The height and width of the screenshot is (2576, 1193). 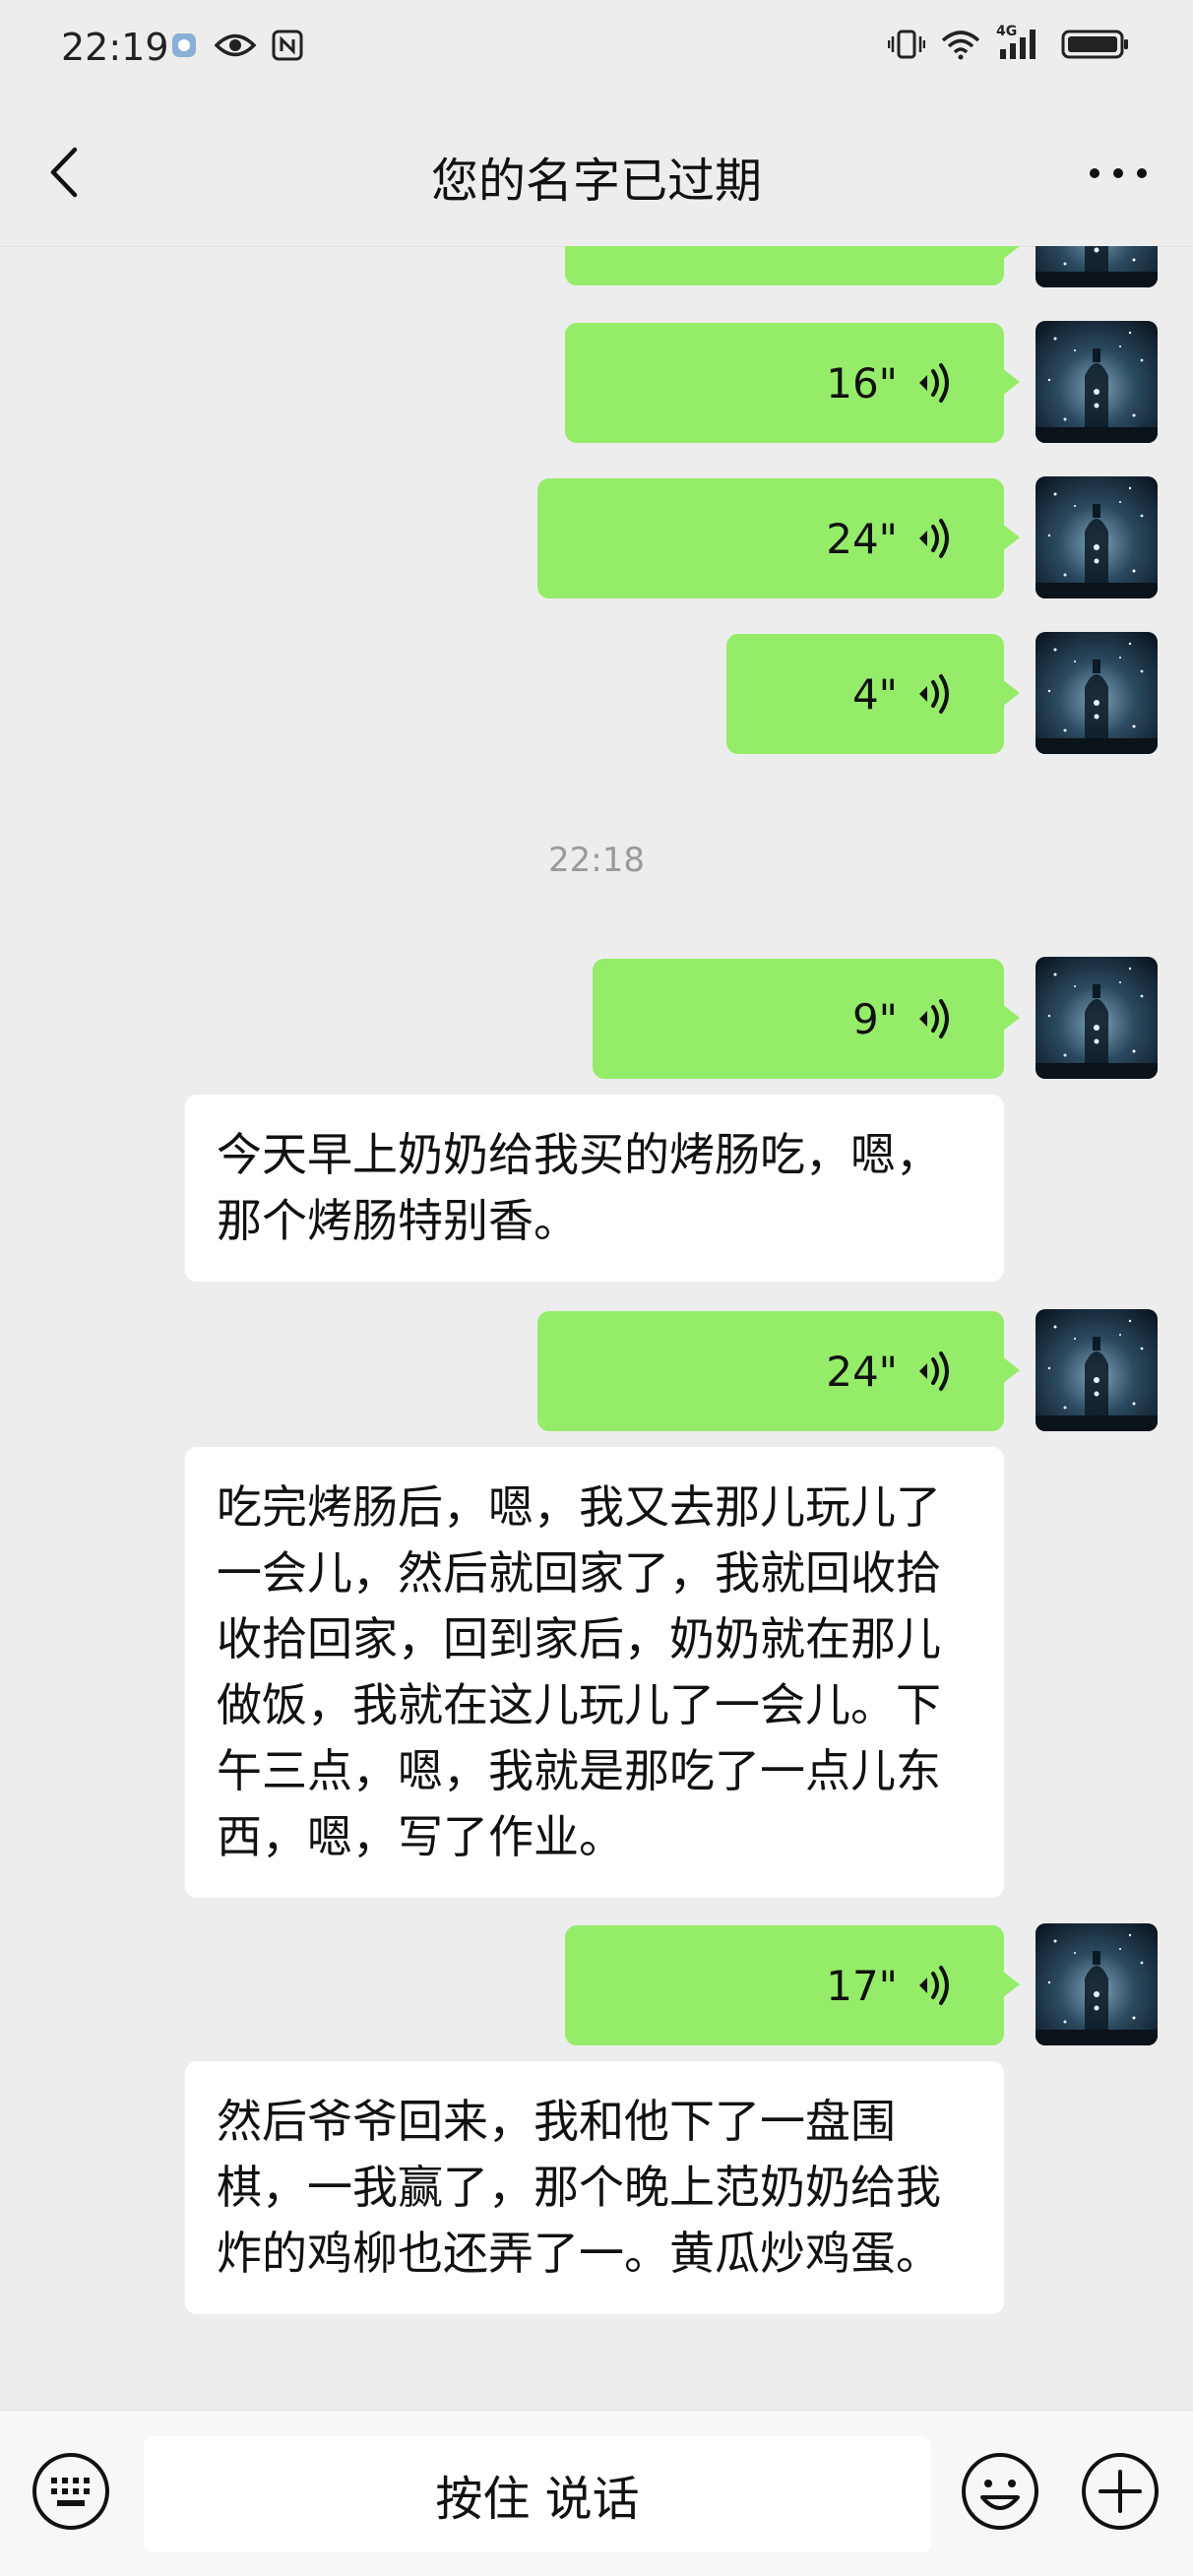 I want to click on voice-duration: 4", so click(x=874, y=694).